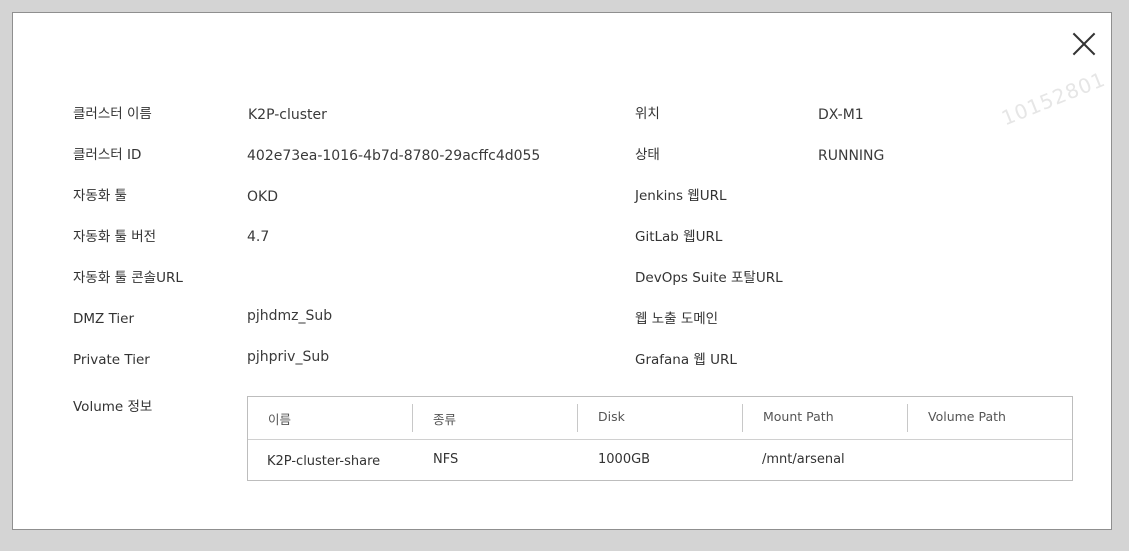 Image resolution: width=1129 pixels, height=551 pixels. I want to click on automation-console-url-label: 자동화 툴 콘솔URL, so click(128, 278).